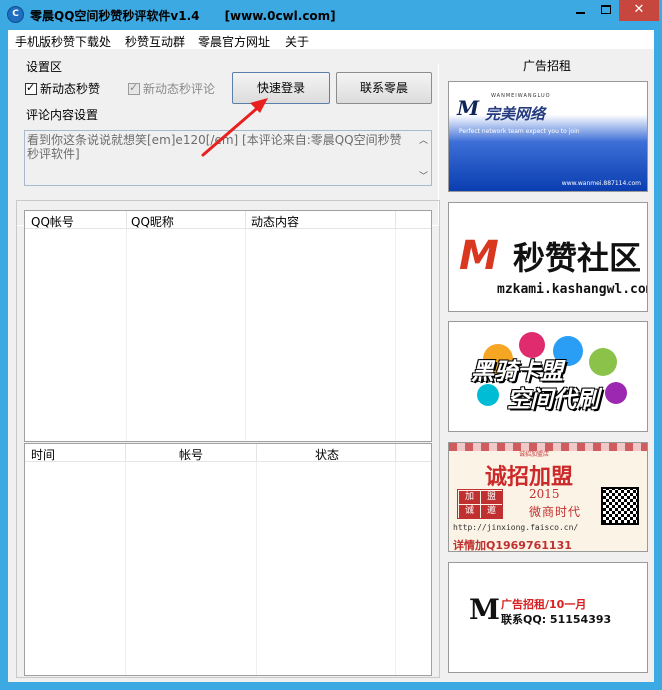  Describe the element at coordinates (280, 16) in the screenshot. I see `site-url: [www.0cwl.com]` at that location.